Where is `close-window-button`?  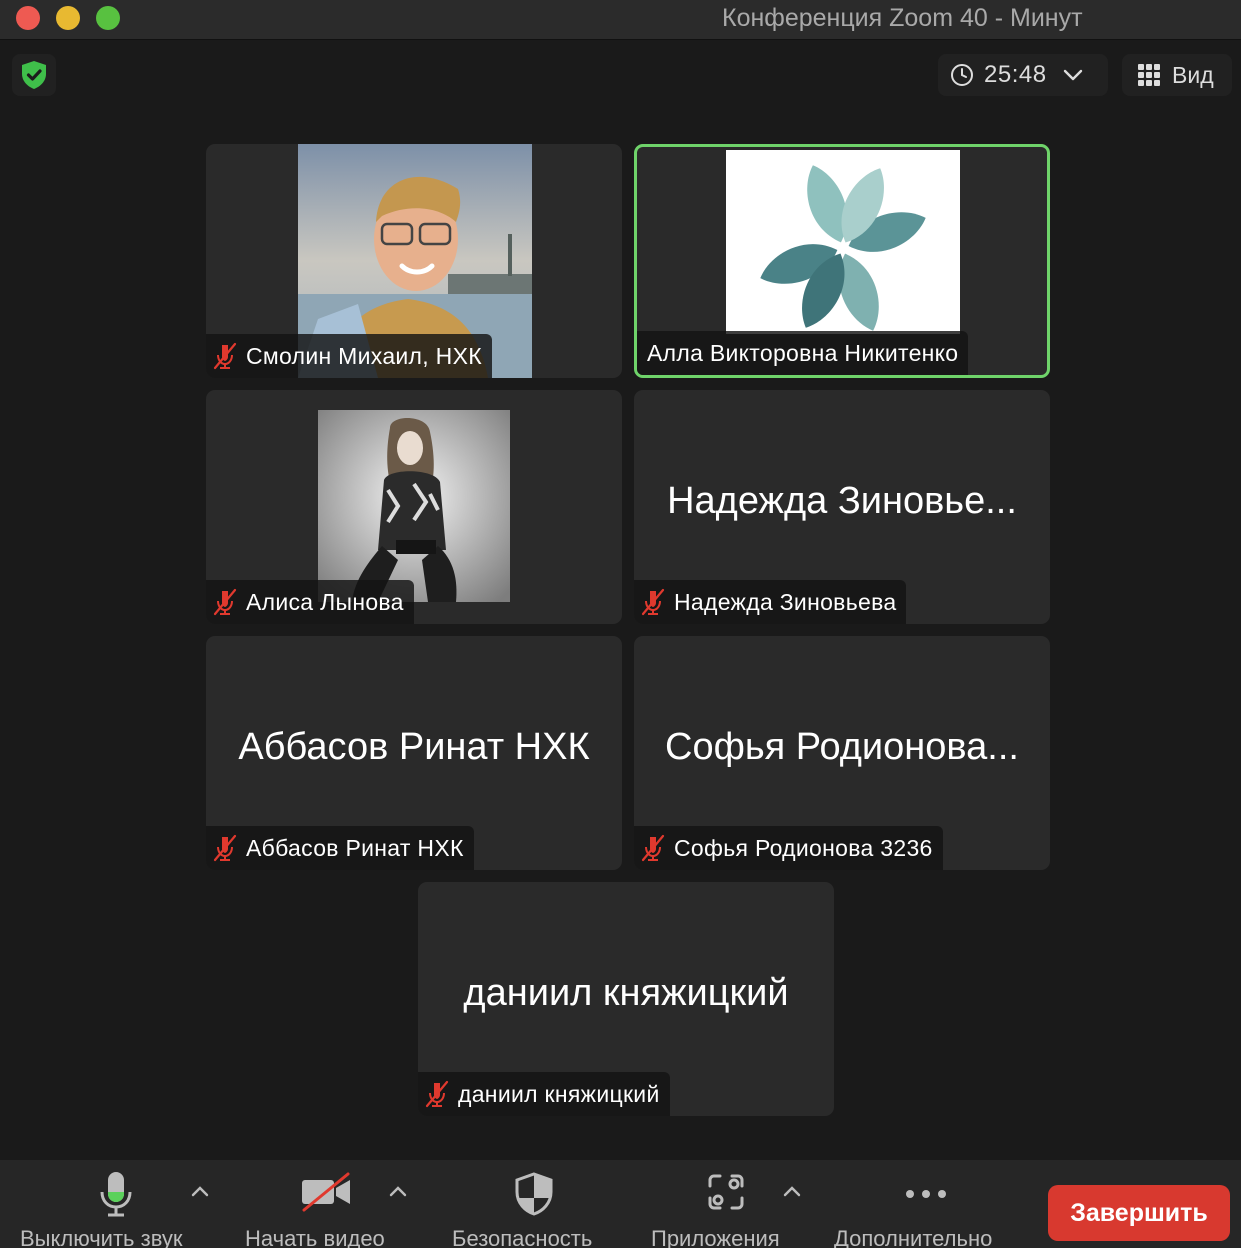 close-window-button is located at coordinates (28, 18).